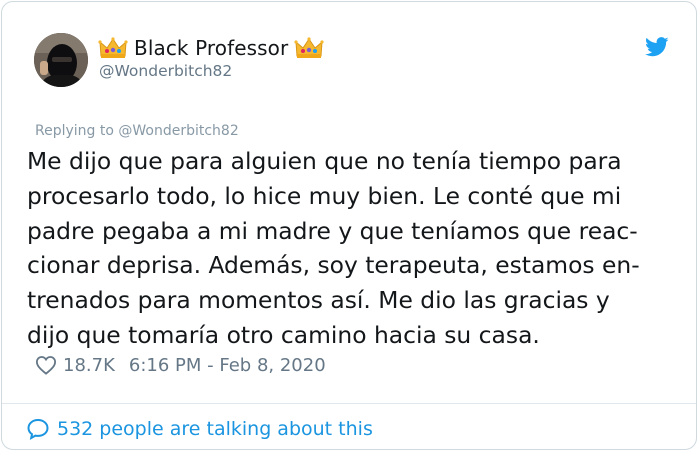 This screenshot has width=700, height=452. Describe the element at coordinates (657, 47) in the screenshot. I see `twitter-bird-icon` at that location.